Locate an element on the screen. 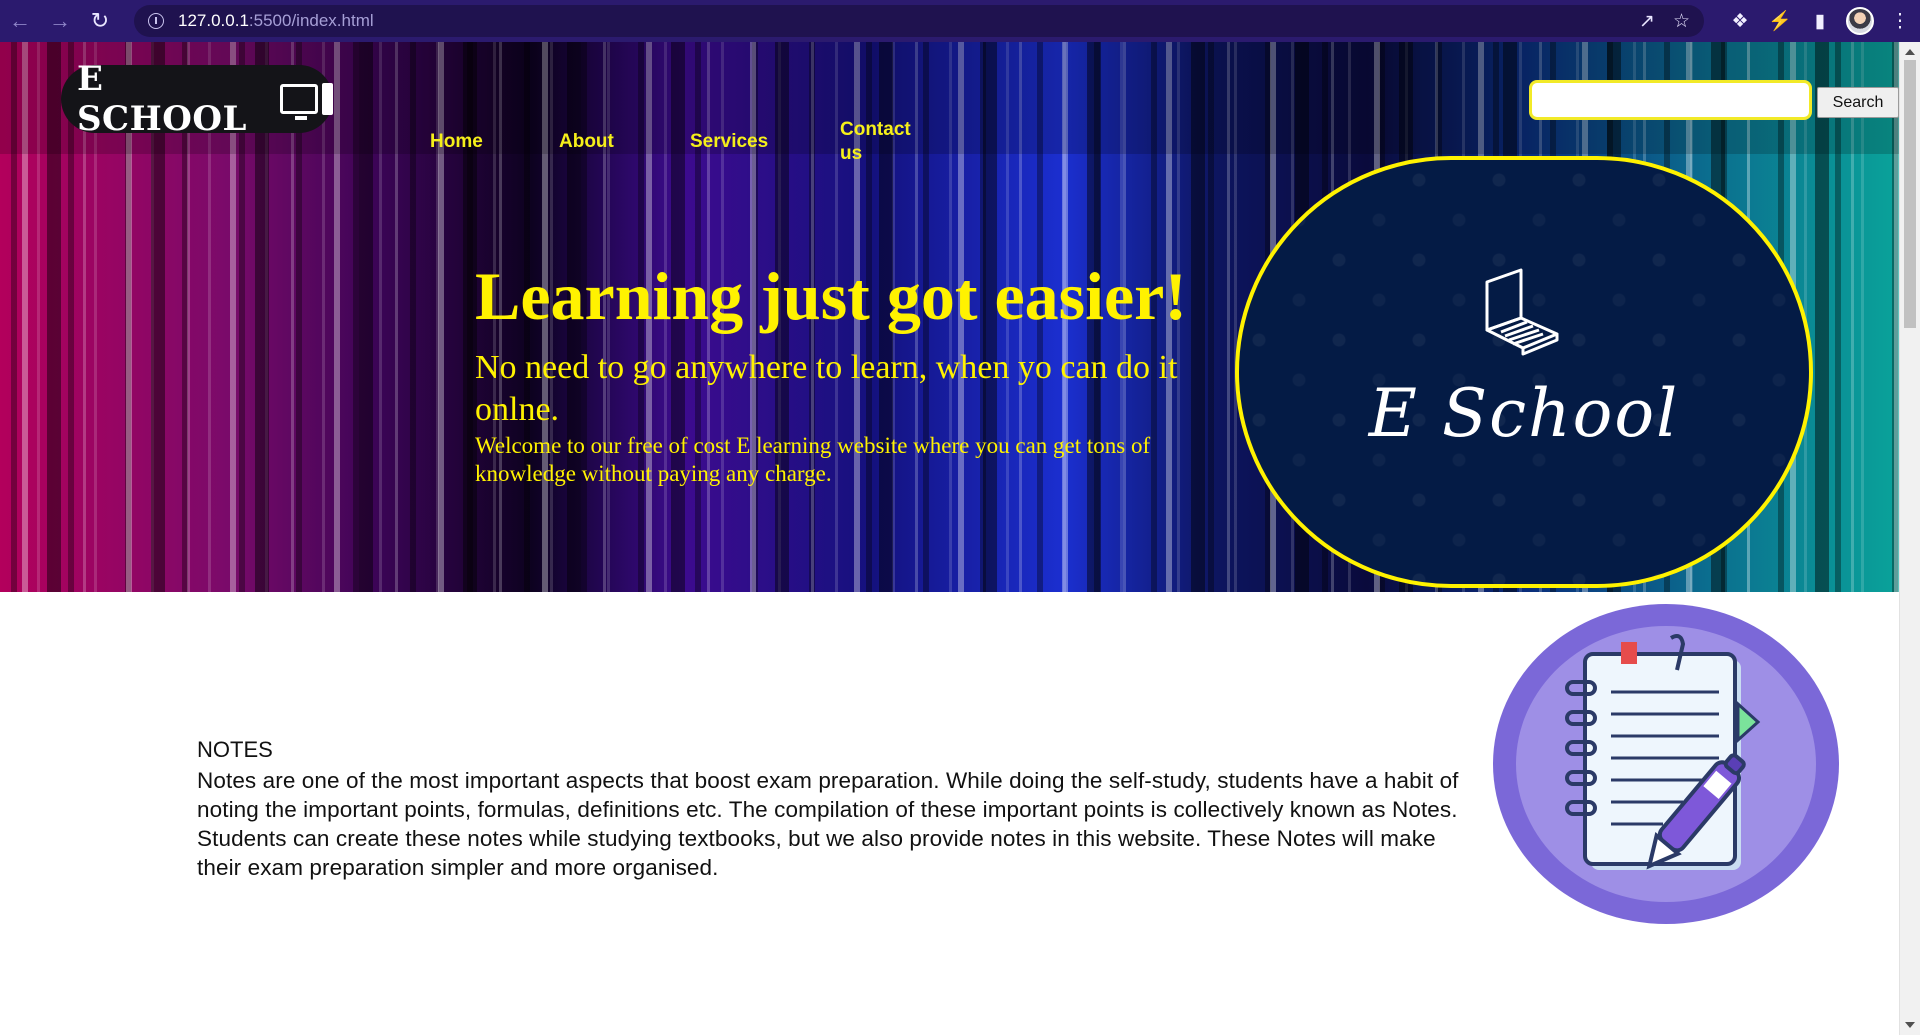  brand-oval: E School is located at coordinates (1524, 372).